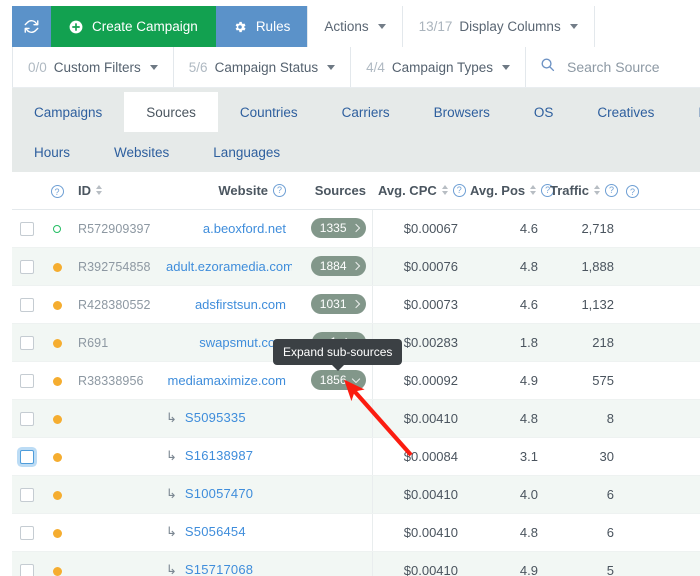 The width and height of the screenshot is (700, 576). I want to click on chevron-right-icon, so click(355, 266).